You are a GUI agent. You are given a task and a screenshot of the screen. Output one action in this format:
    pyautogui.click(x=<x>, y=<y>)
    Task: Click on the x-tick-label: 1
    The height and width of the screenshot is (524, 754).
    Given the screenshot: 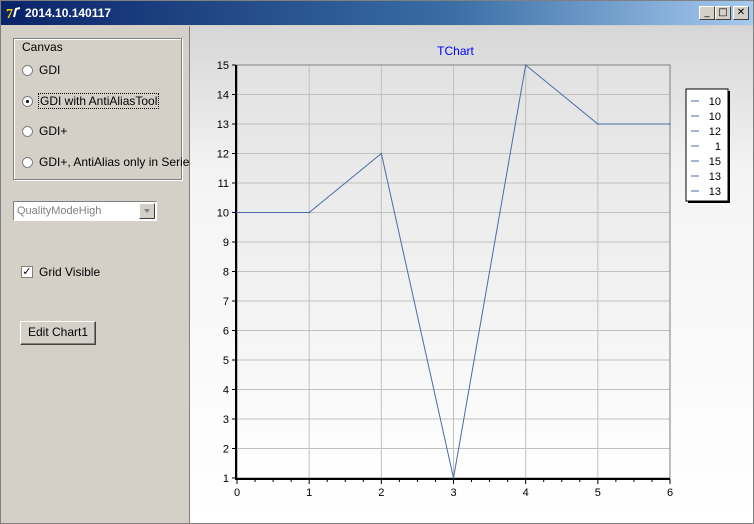 What is the action you would take?
    pyautogui.click(x=309, y=493)
    